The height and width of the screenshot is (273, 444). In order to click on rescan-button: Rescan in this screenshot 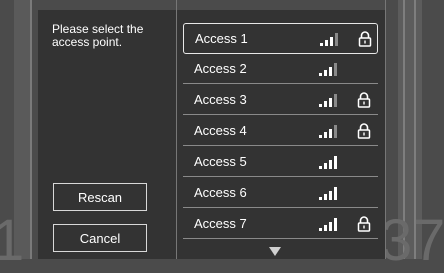, I will do `click(100, 197)`.